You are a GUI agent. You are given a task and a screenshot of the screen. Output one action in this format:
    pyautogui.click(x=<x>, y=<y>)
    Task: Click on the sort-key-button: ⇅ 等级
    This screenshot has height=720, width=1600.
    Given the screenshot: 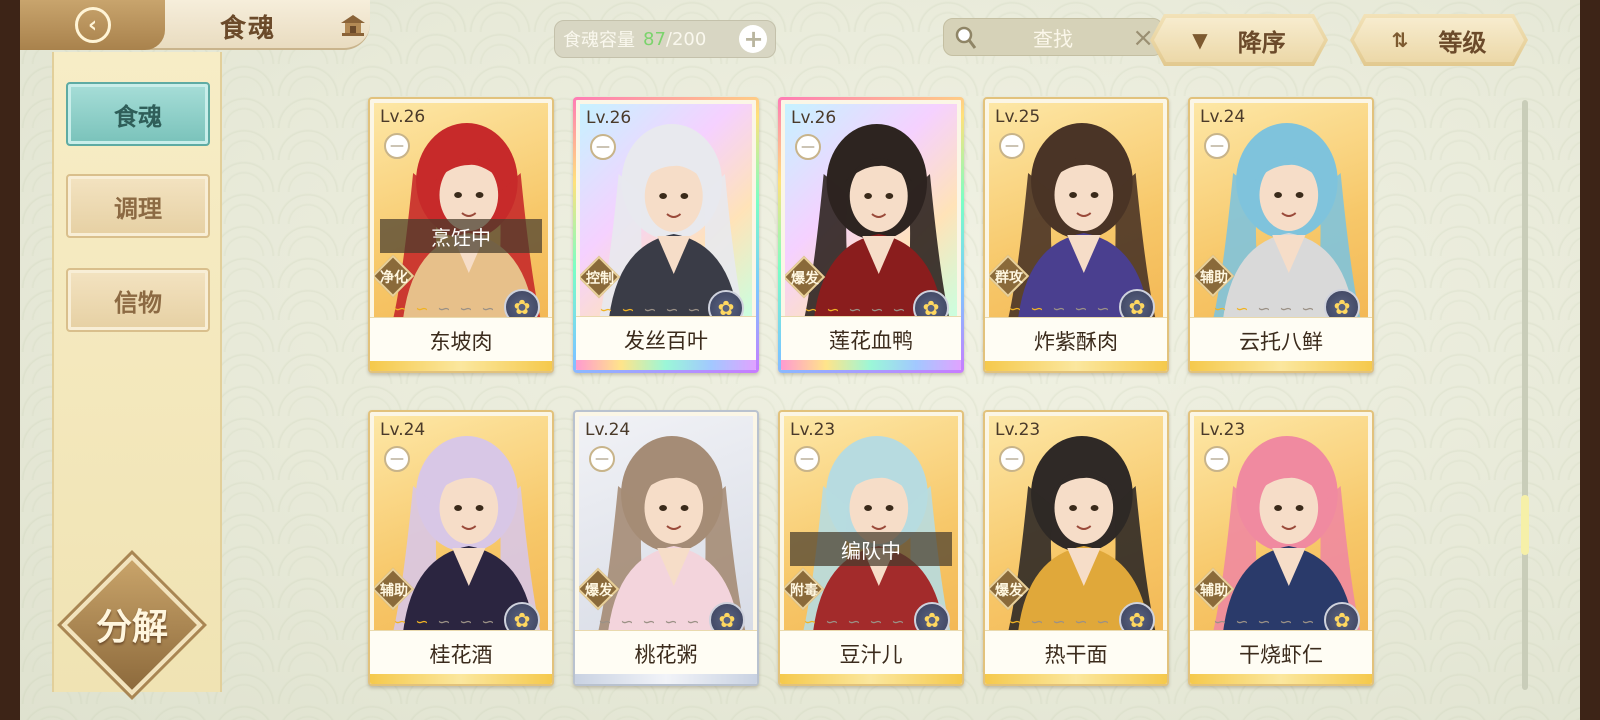 What is the action you would take?
    pyautogui.click(x=1439, y=40)
    